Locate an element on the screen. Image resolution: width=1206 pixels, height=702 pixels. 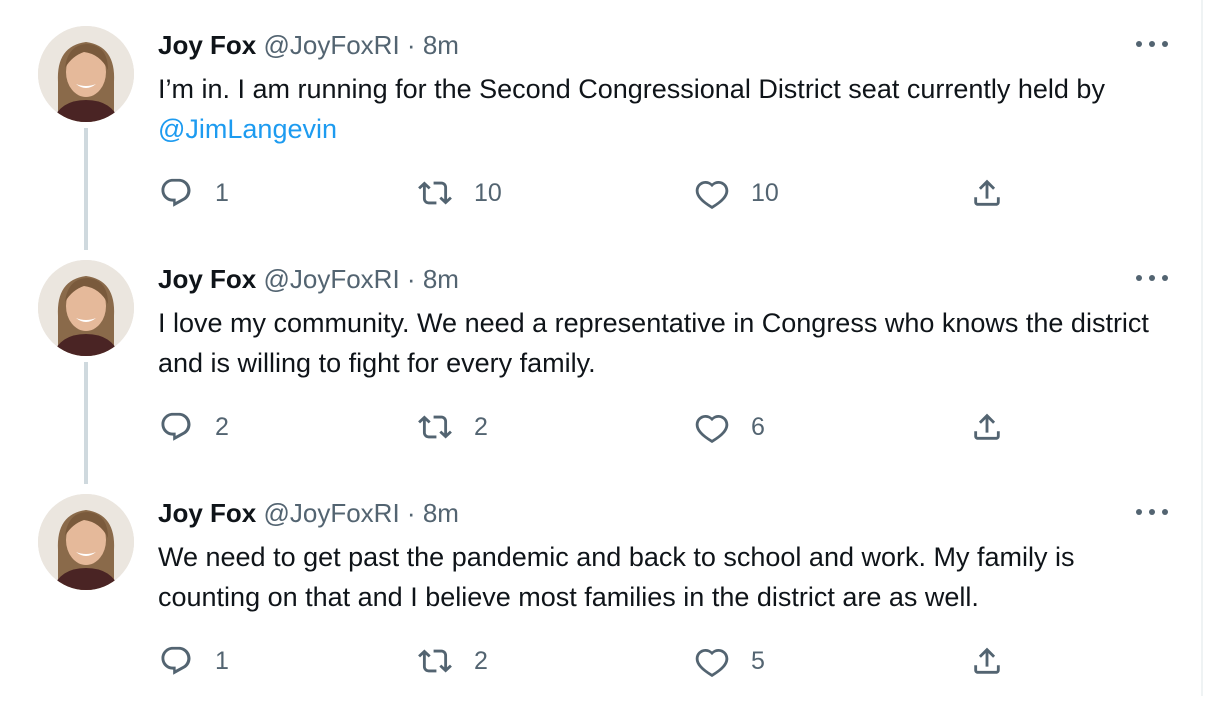
like-count: 6 is located at coordinates (758, 426).